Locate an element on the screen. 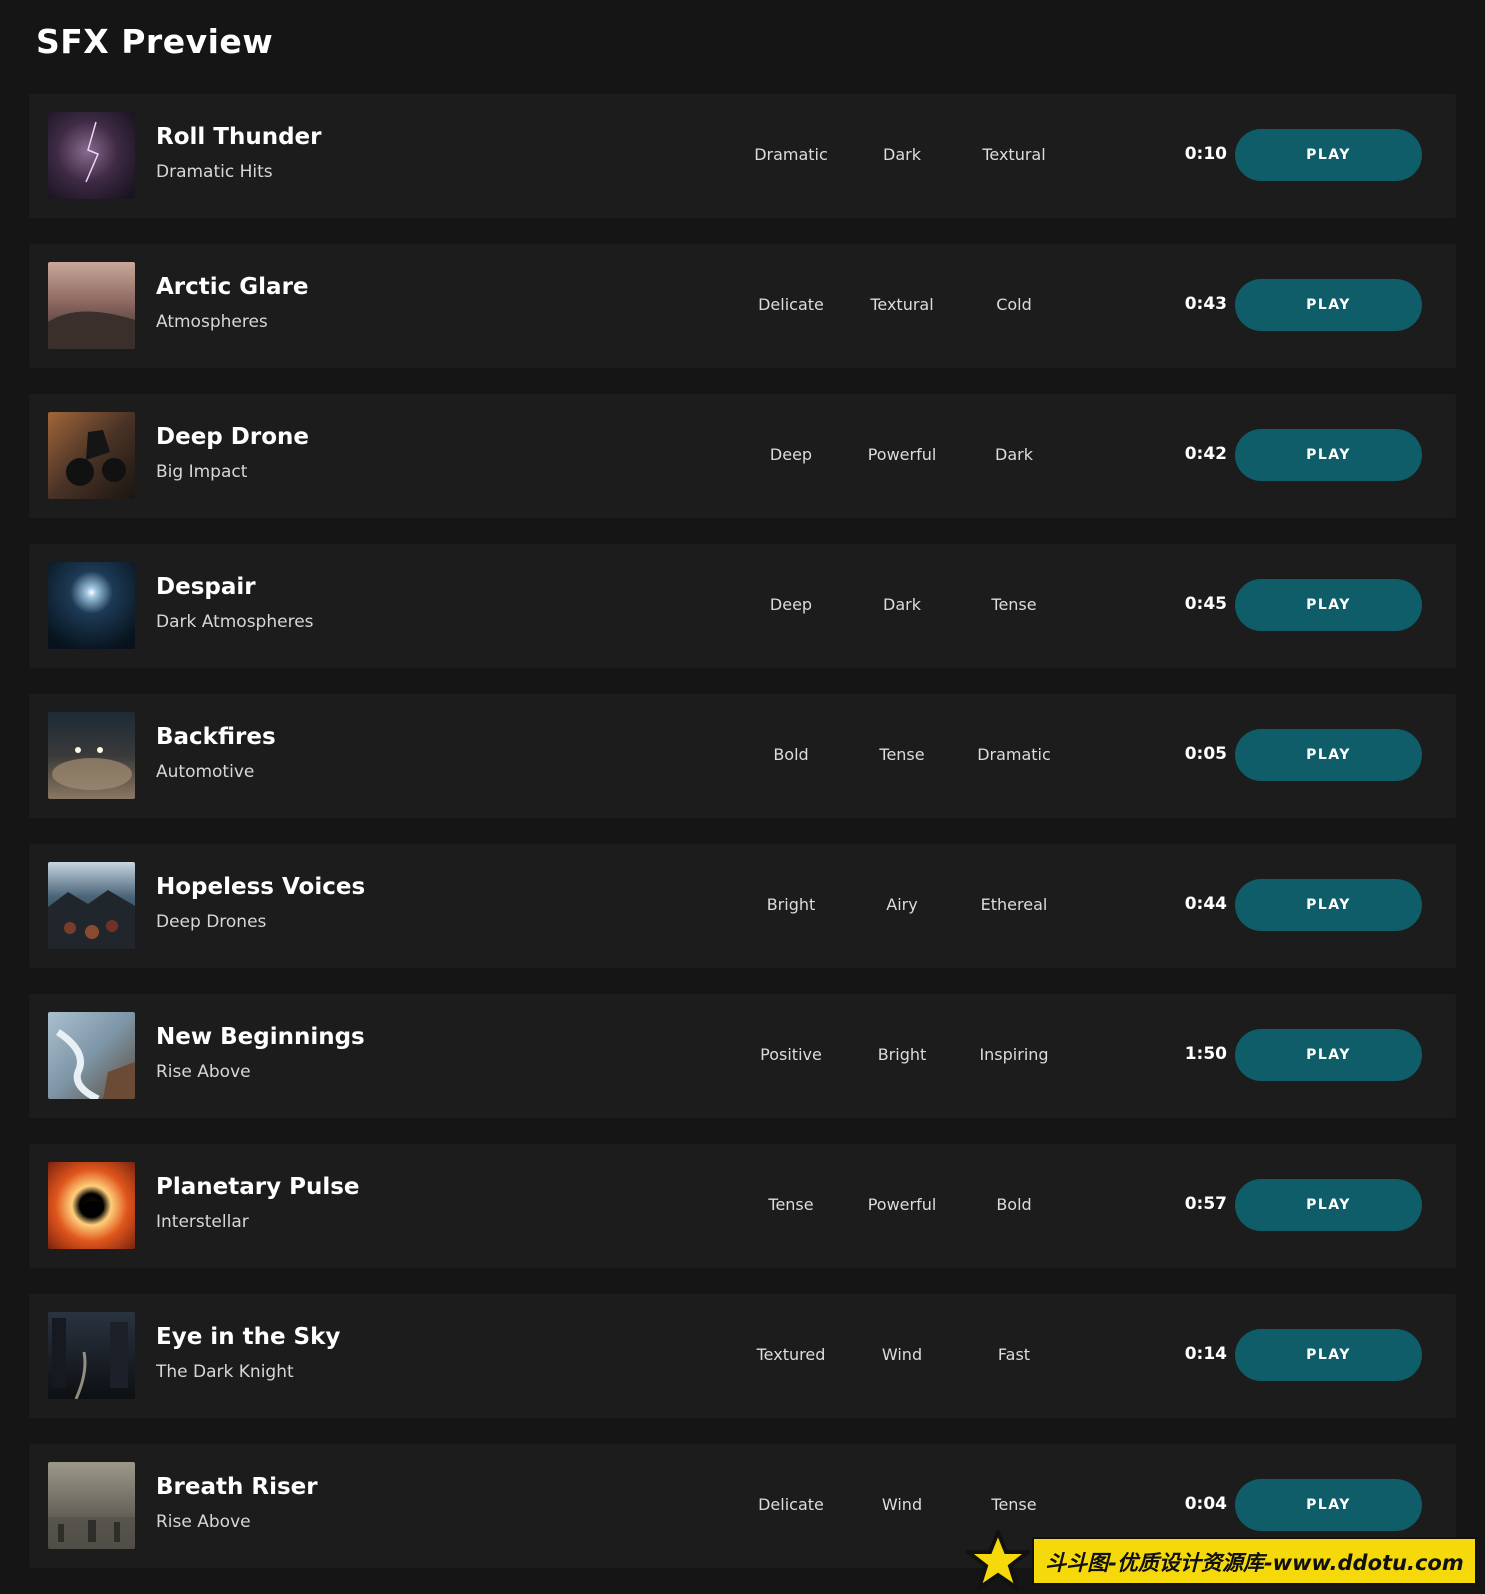 Image resolution: width=1485 pixels, height=1594 pixels. track-tag: Positive is located at coordinates (791, 1054).